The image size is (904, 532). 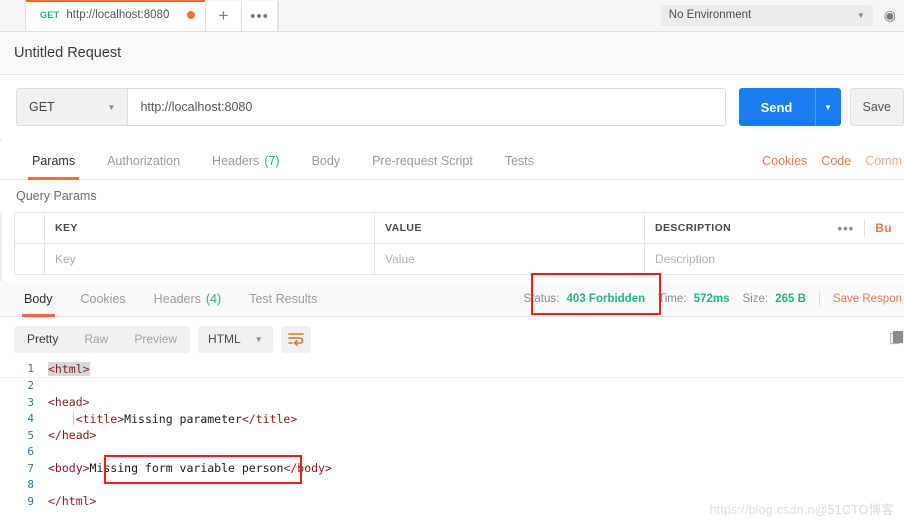 What do you see at coordinates (897, 338) in the screenshot?
I see `copy-icon` at bounding box center [897, 338].